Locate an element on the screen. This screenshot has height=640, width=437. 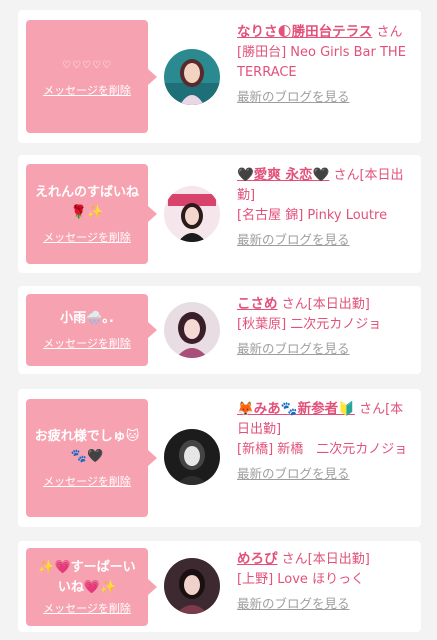
message-bubble: ✨💗すーぱーいいね💗✨ メッセージを削除 is located at coordinates (91, 587).